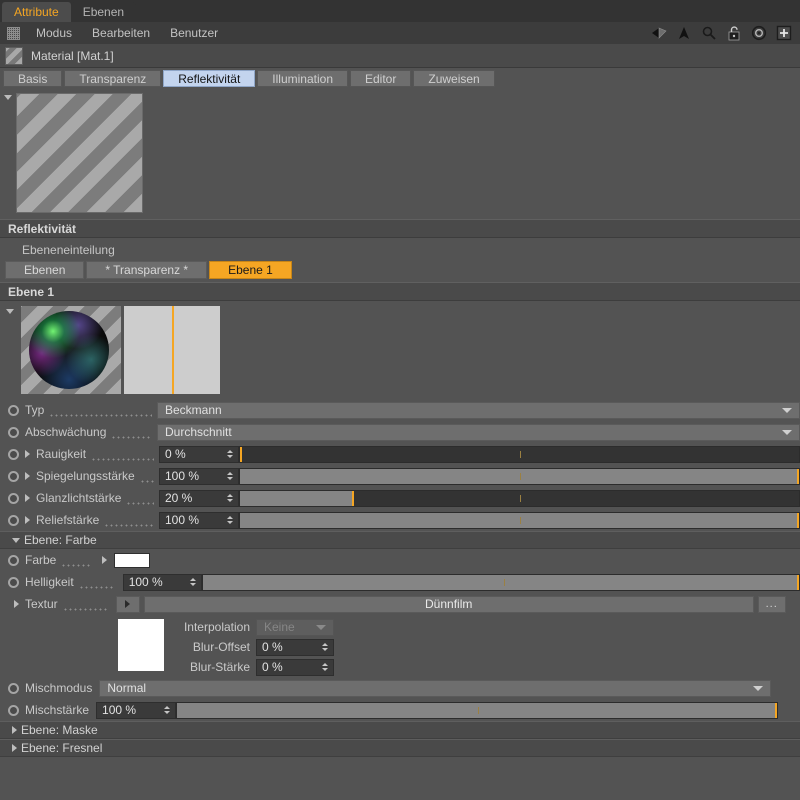  What do you see at coordinates (45, 270) in the screenshot?
I see `group-button-ebenen: Ebenen` at bounding box center [45, 270].